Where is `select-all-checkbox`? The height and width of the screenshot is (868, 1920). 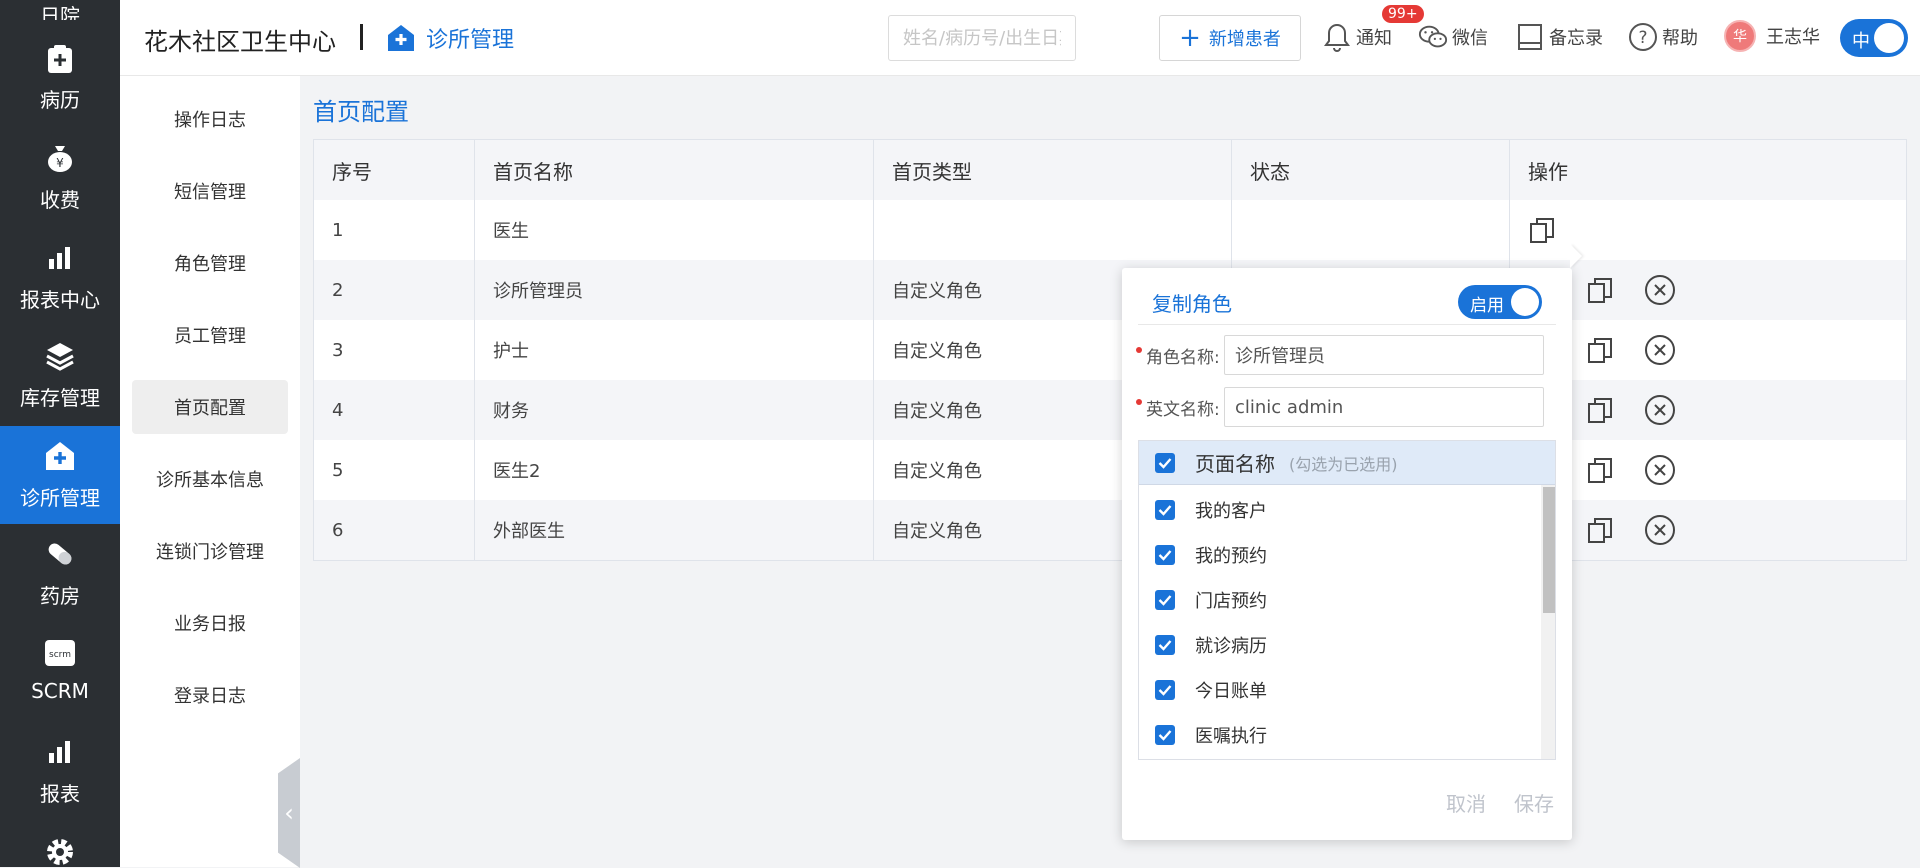
select-all-checkbox is located at coordinates (1165, 462).